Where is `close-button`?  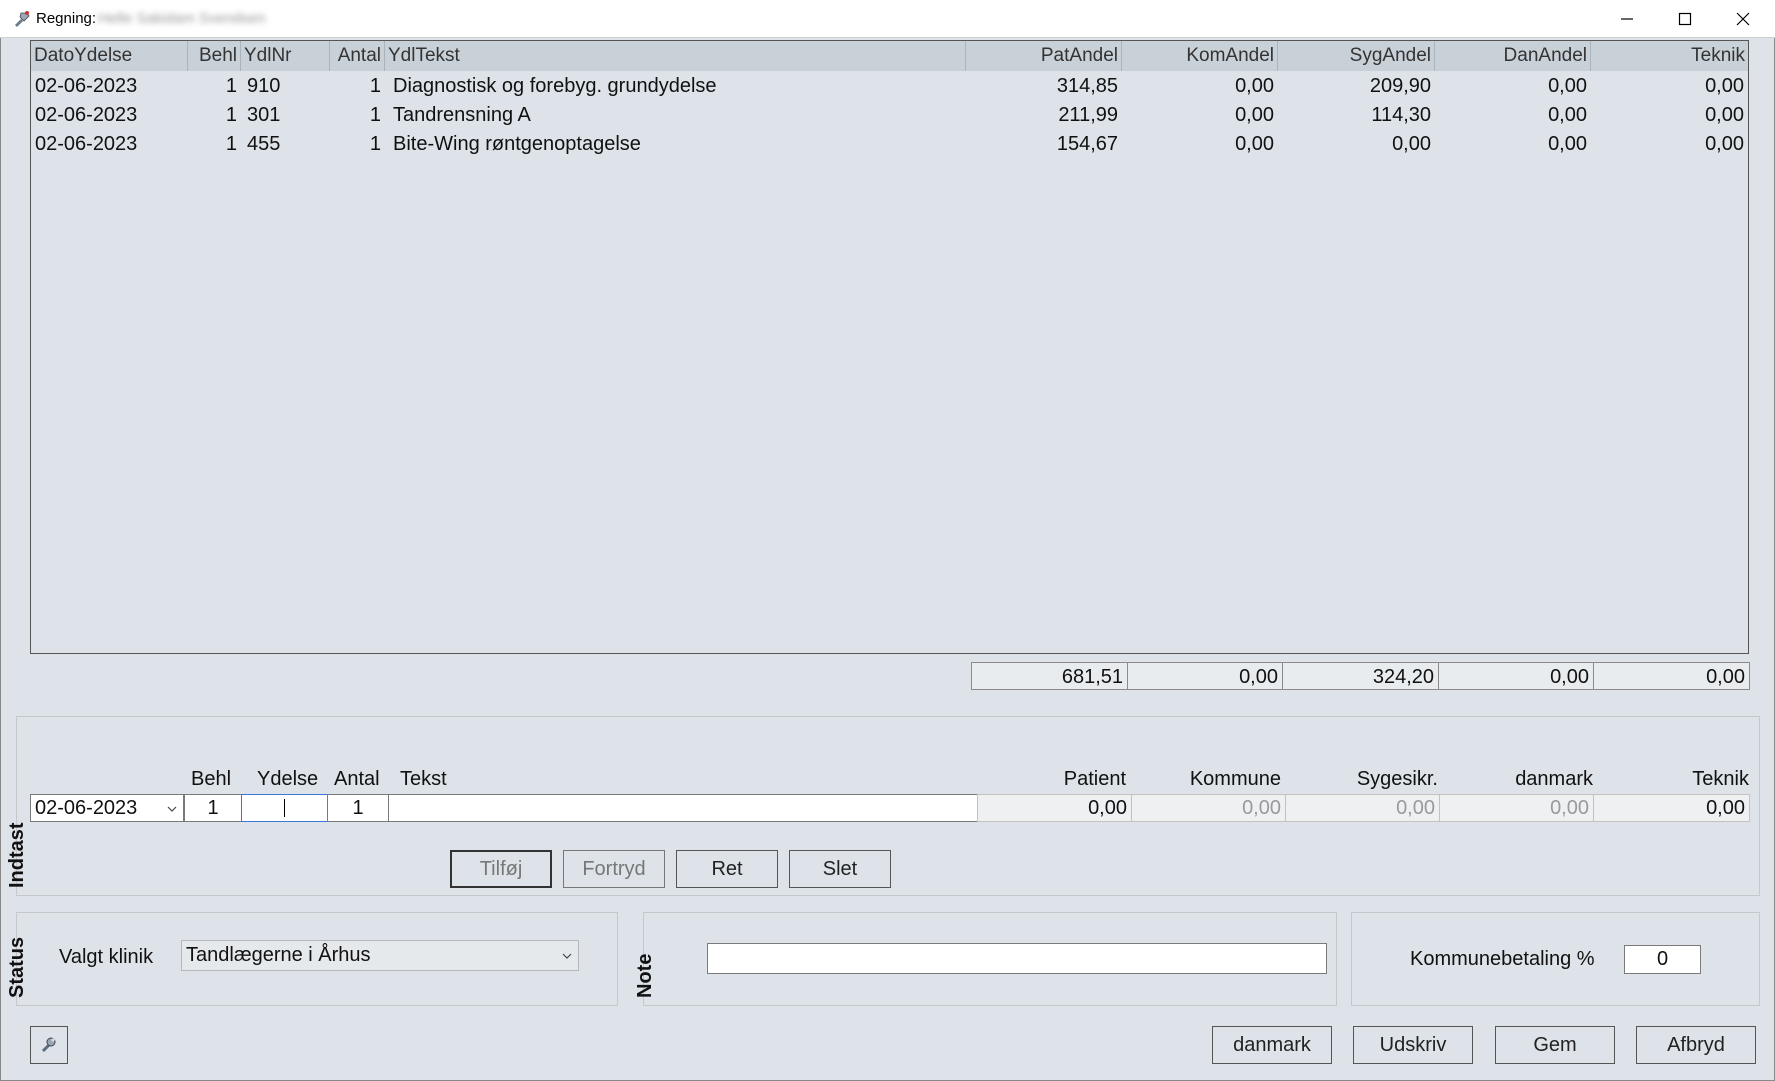
close-button is located at coordinates (1743, 19).